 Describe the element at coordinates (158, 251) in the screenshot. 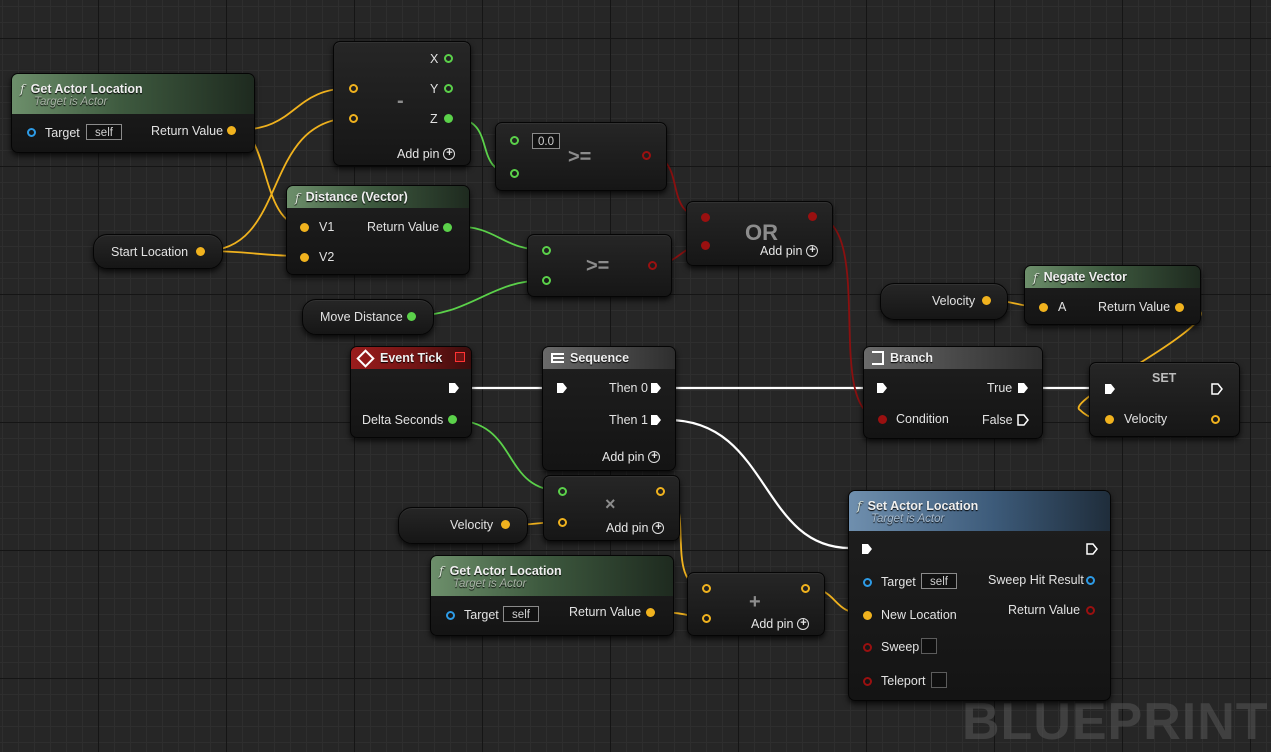

I see `start-location-getter: Start Location` at that location.